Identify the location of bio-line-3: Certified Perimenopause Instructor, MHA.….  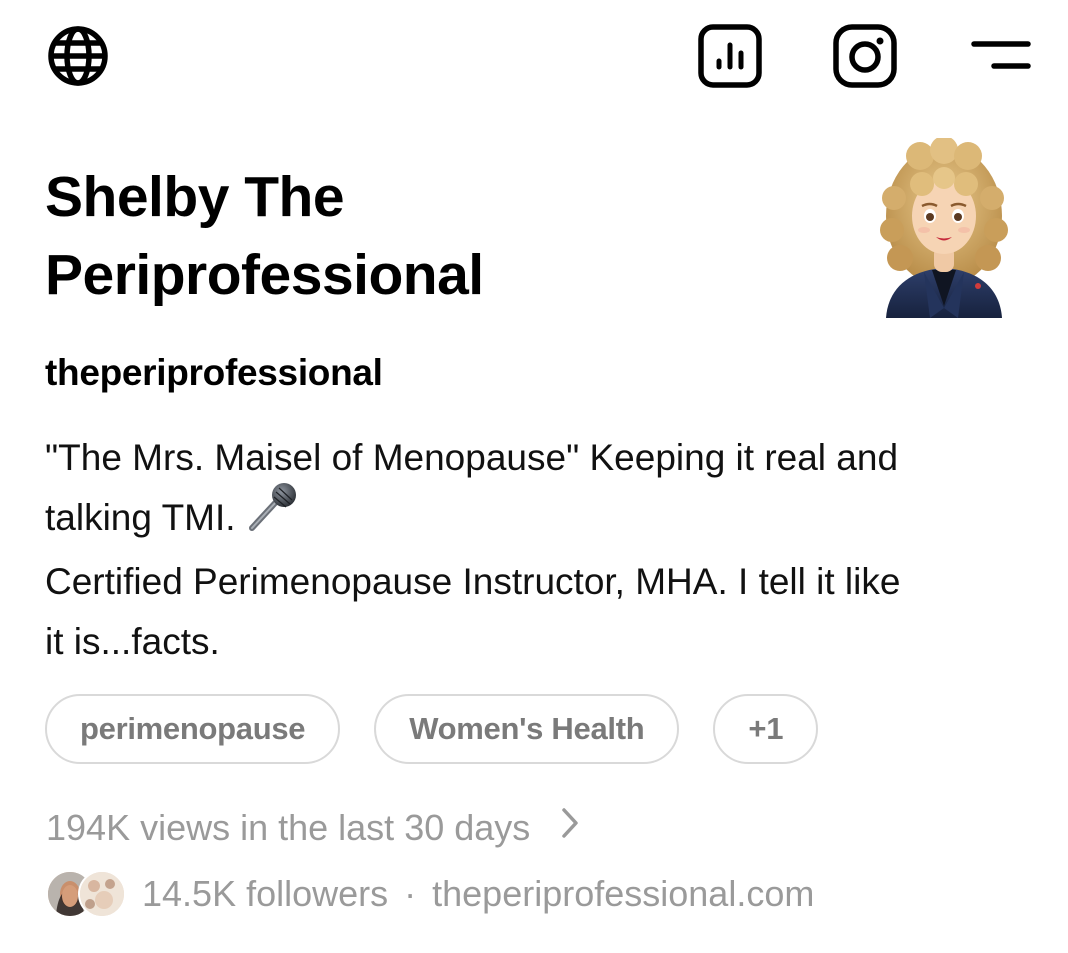
(473, 582).